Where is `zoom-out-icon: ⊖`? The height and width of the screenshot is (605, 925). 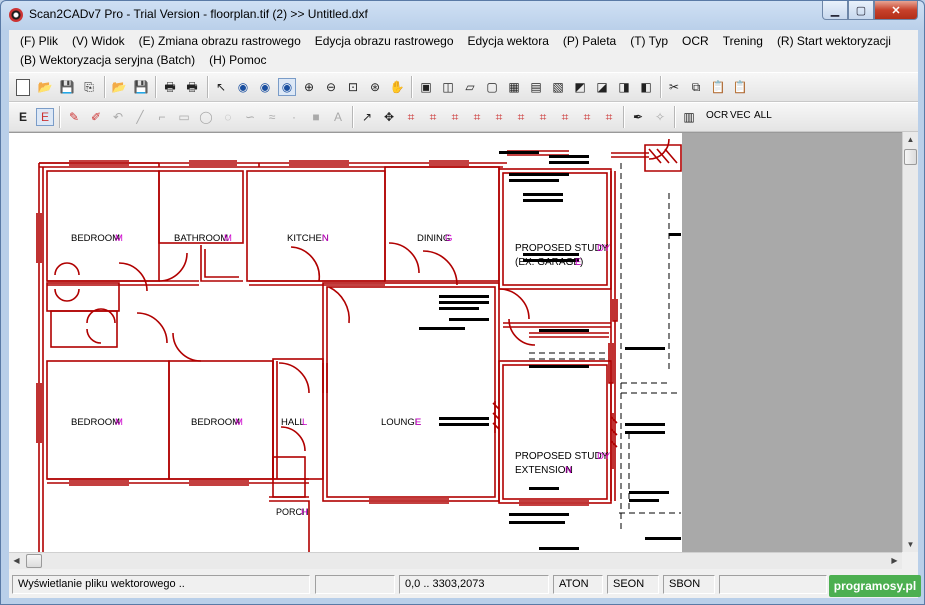 zoom-out-icon: ⊖ is located at coordinates (331, 87).